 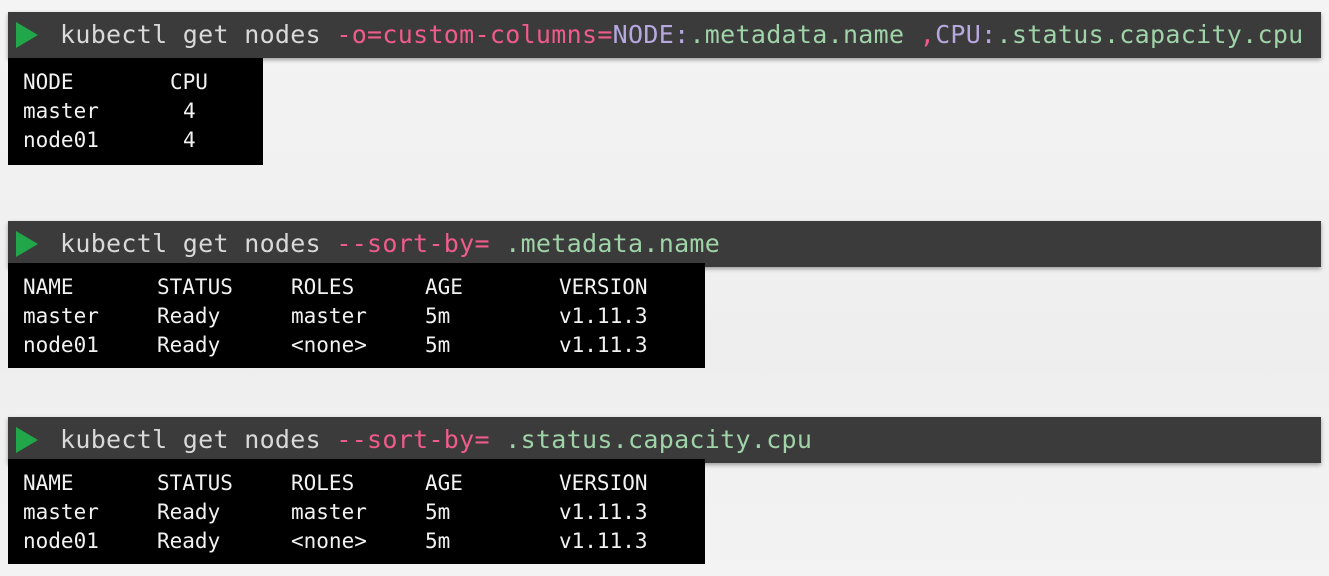 What do you see at coordinates (474, 34) in the screenshot?
I see `command-flag: -o=custom-columns=` at bounding box center [474, 34].